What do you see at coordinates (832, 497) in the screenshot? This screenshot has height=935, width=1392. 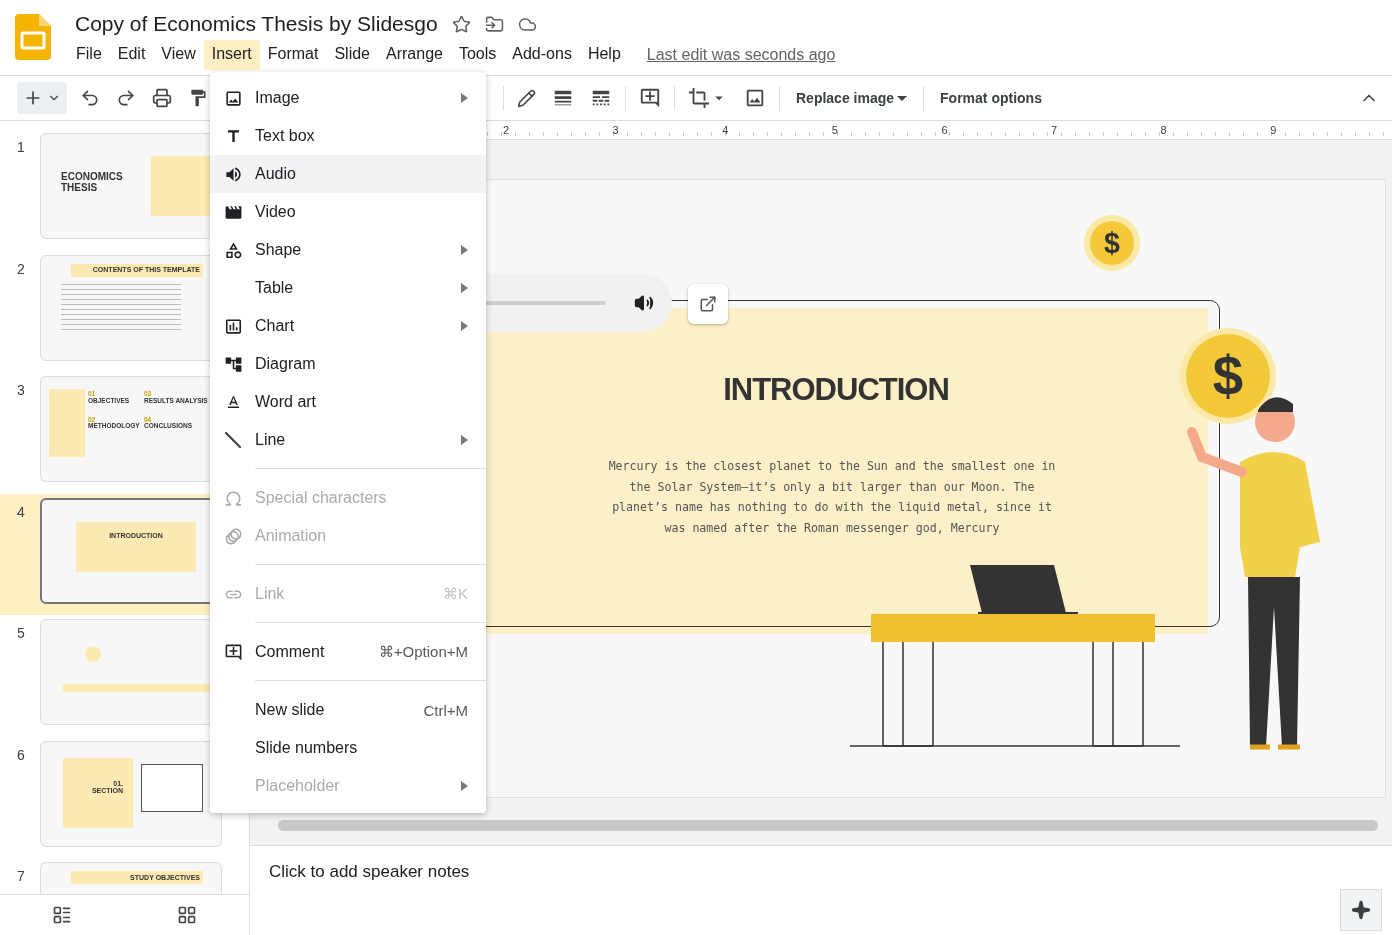 I see `slide-body-text: Mercury is the closest planet to the Sun and the smallest one in the Solar System—it’s only a bit larger than our Moon. The planet’s name has nothing to do with the liquid metal, since it was named after the Roman messenger god, Mercury` at bounding box center [832, 497].